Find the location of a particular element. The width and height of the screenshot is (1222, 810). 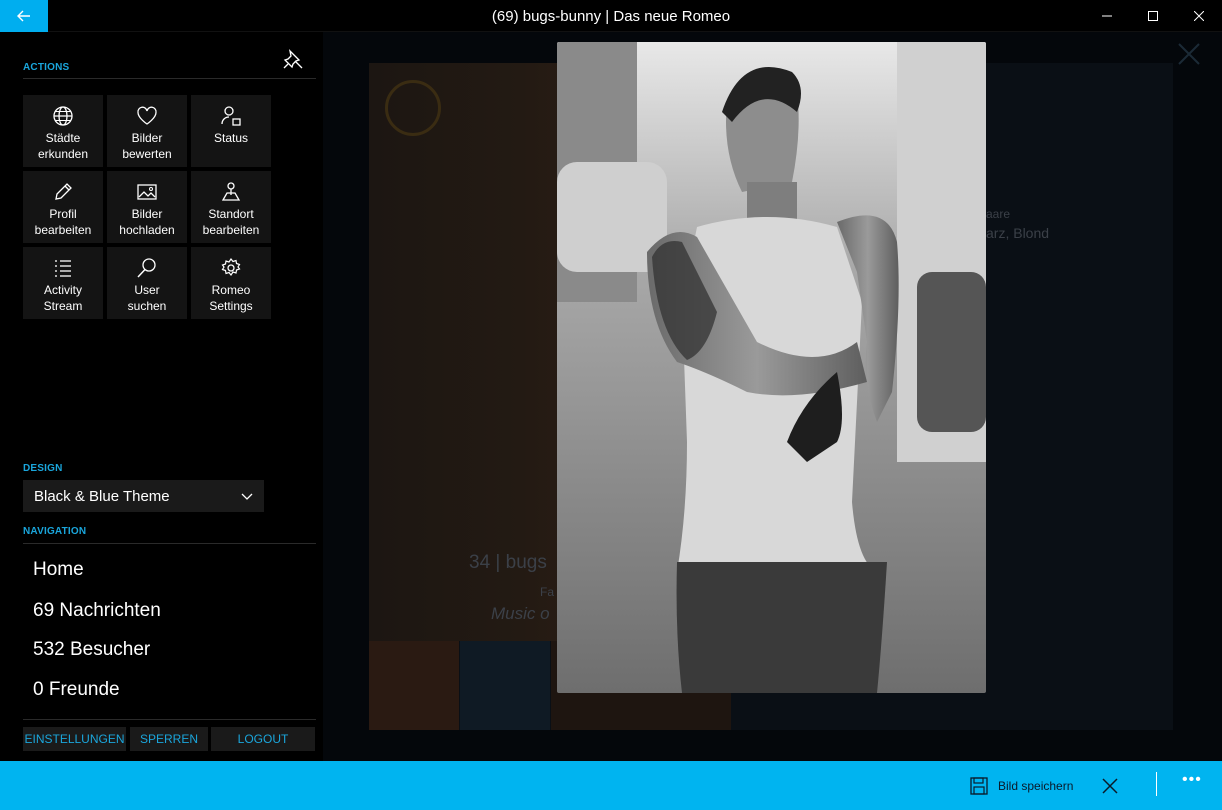

save-image-button: Bild speichern is located at coordinates (1021, 786).